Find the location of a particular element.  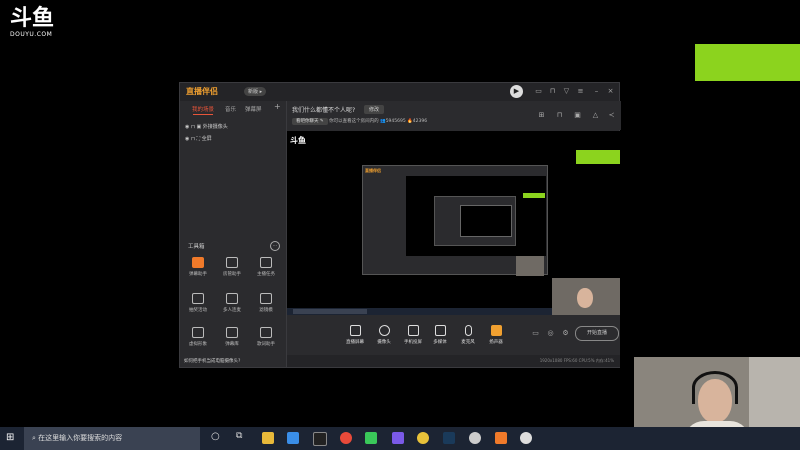

tool-filter: 滤镜模 is located at coordinates (266, 305).